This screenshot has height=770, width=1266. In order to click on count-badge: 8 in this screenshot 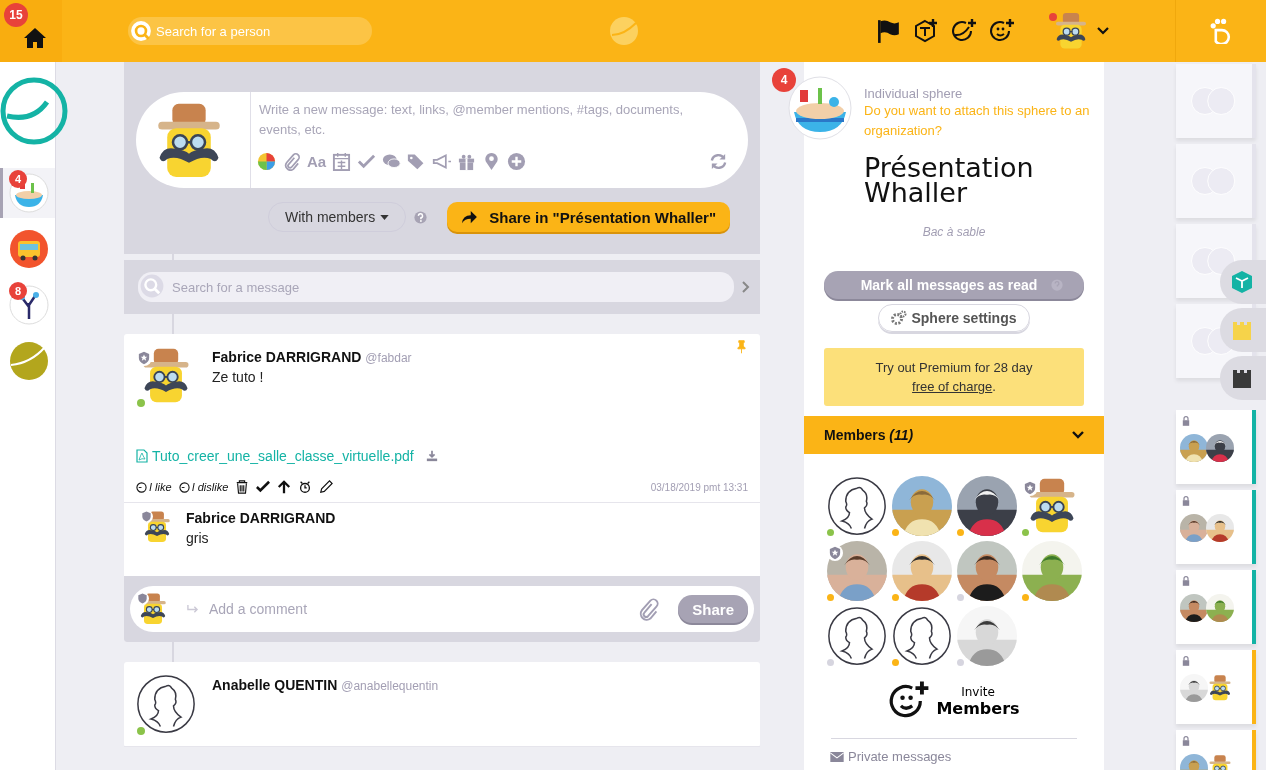, I will do `click(18, 291)`.